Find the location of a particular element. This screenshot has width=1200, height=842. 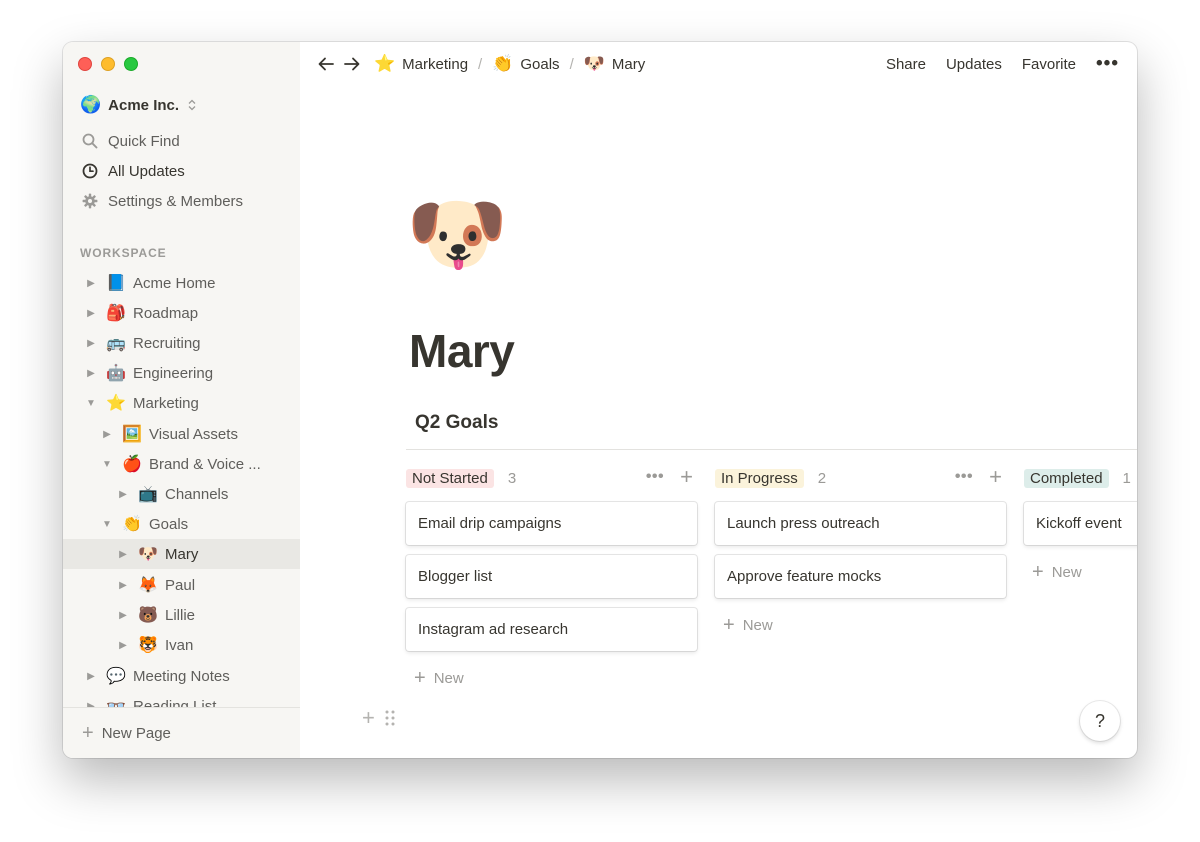

page-icon-dog: 🐶 is located at coordinates (457, 235).